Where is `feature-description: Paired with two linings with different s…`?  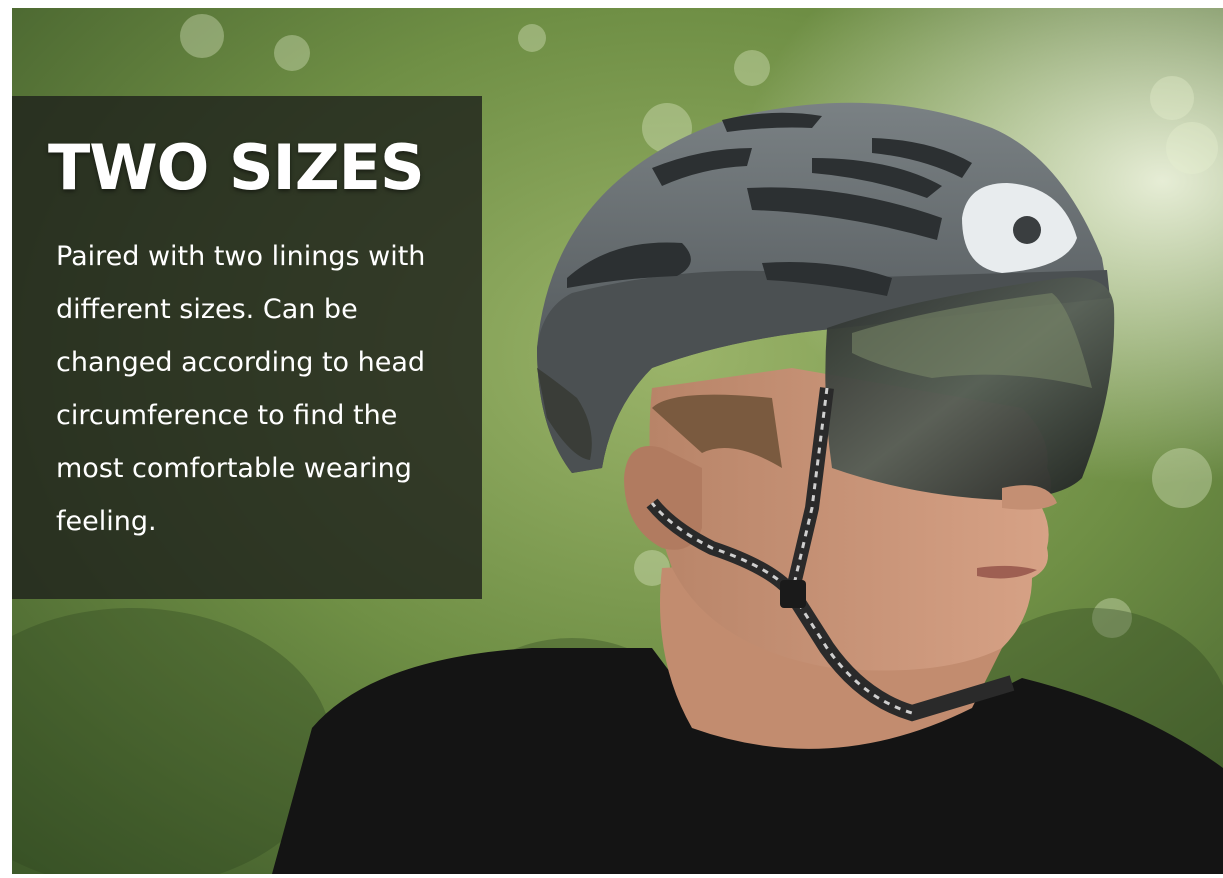 feature-description: Paired with two linings with different s… is located at coordinates (241, 389).